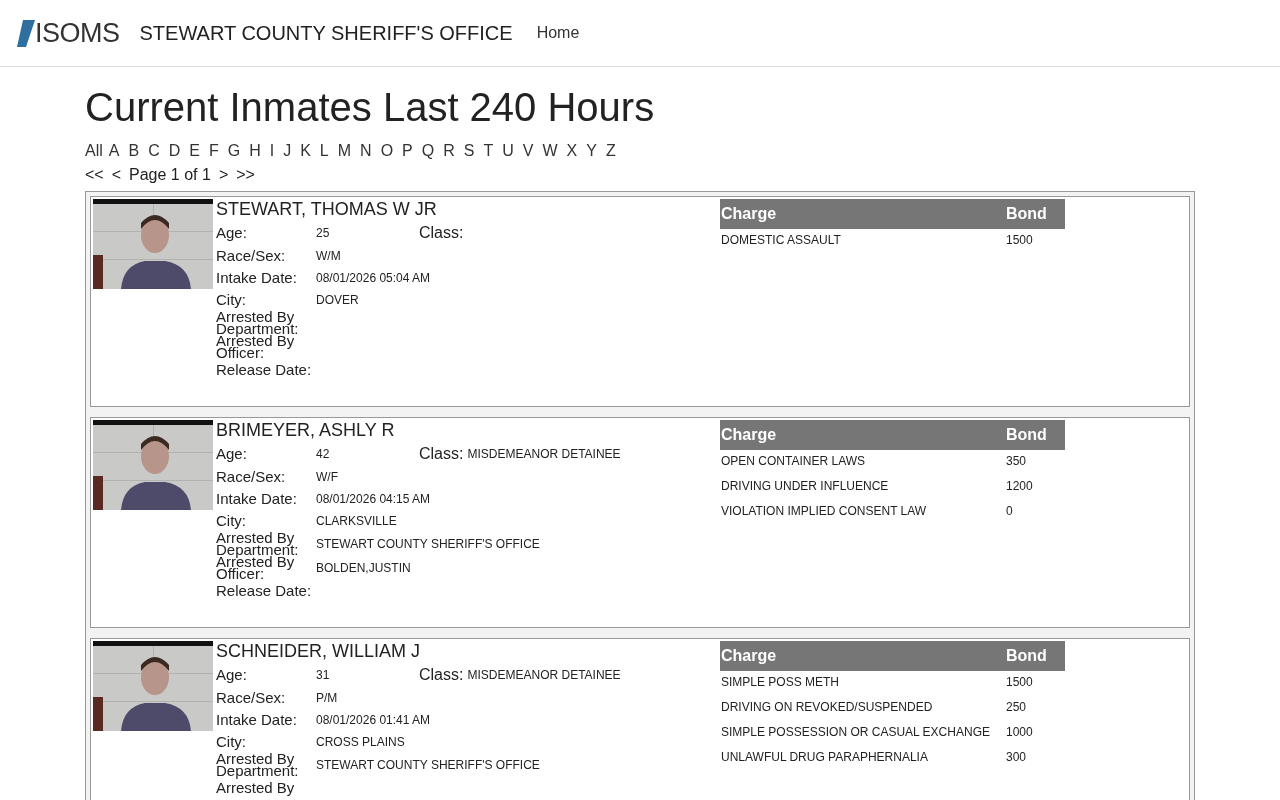  I want to click on inmate-name: STEWART, THOMAS W JR, so click(327, 209).